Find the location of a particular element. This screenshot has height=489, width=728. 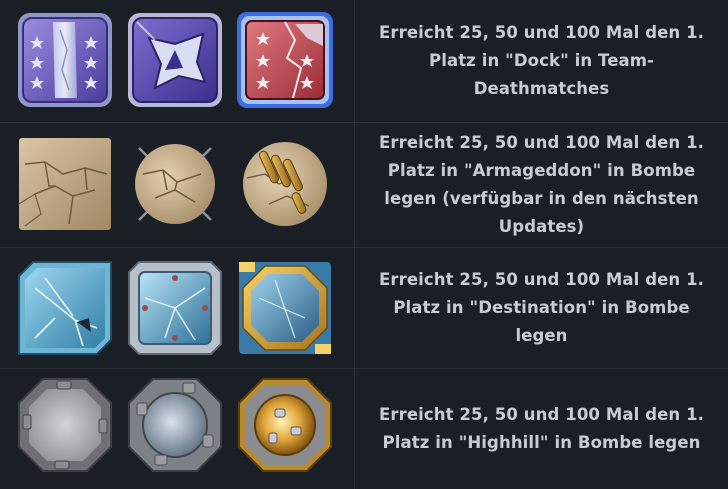

highhill-silver-badge-icon is located at coordinates (175, 425).